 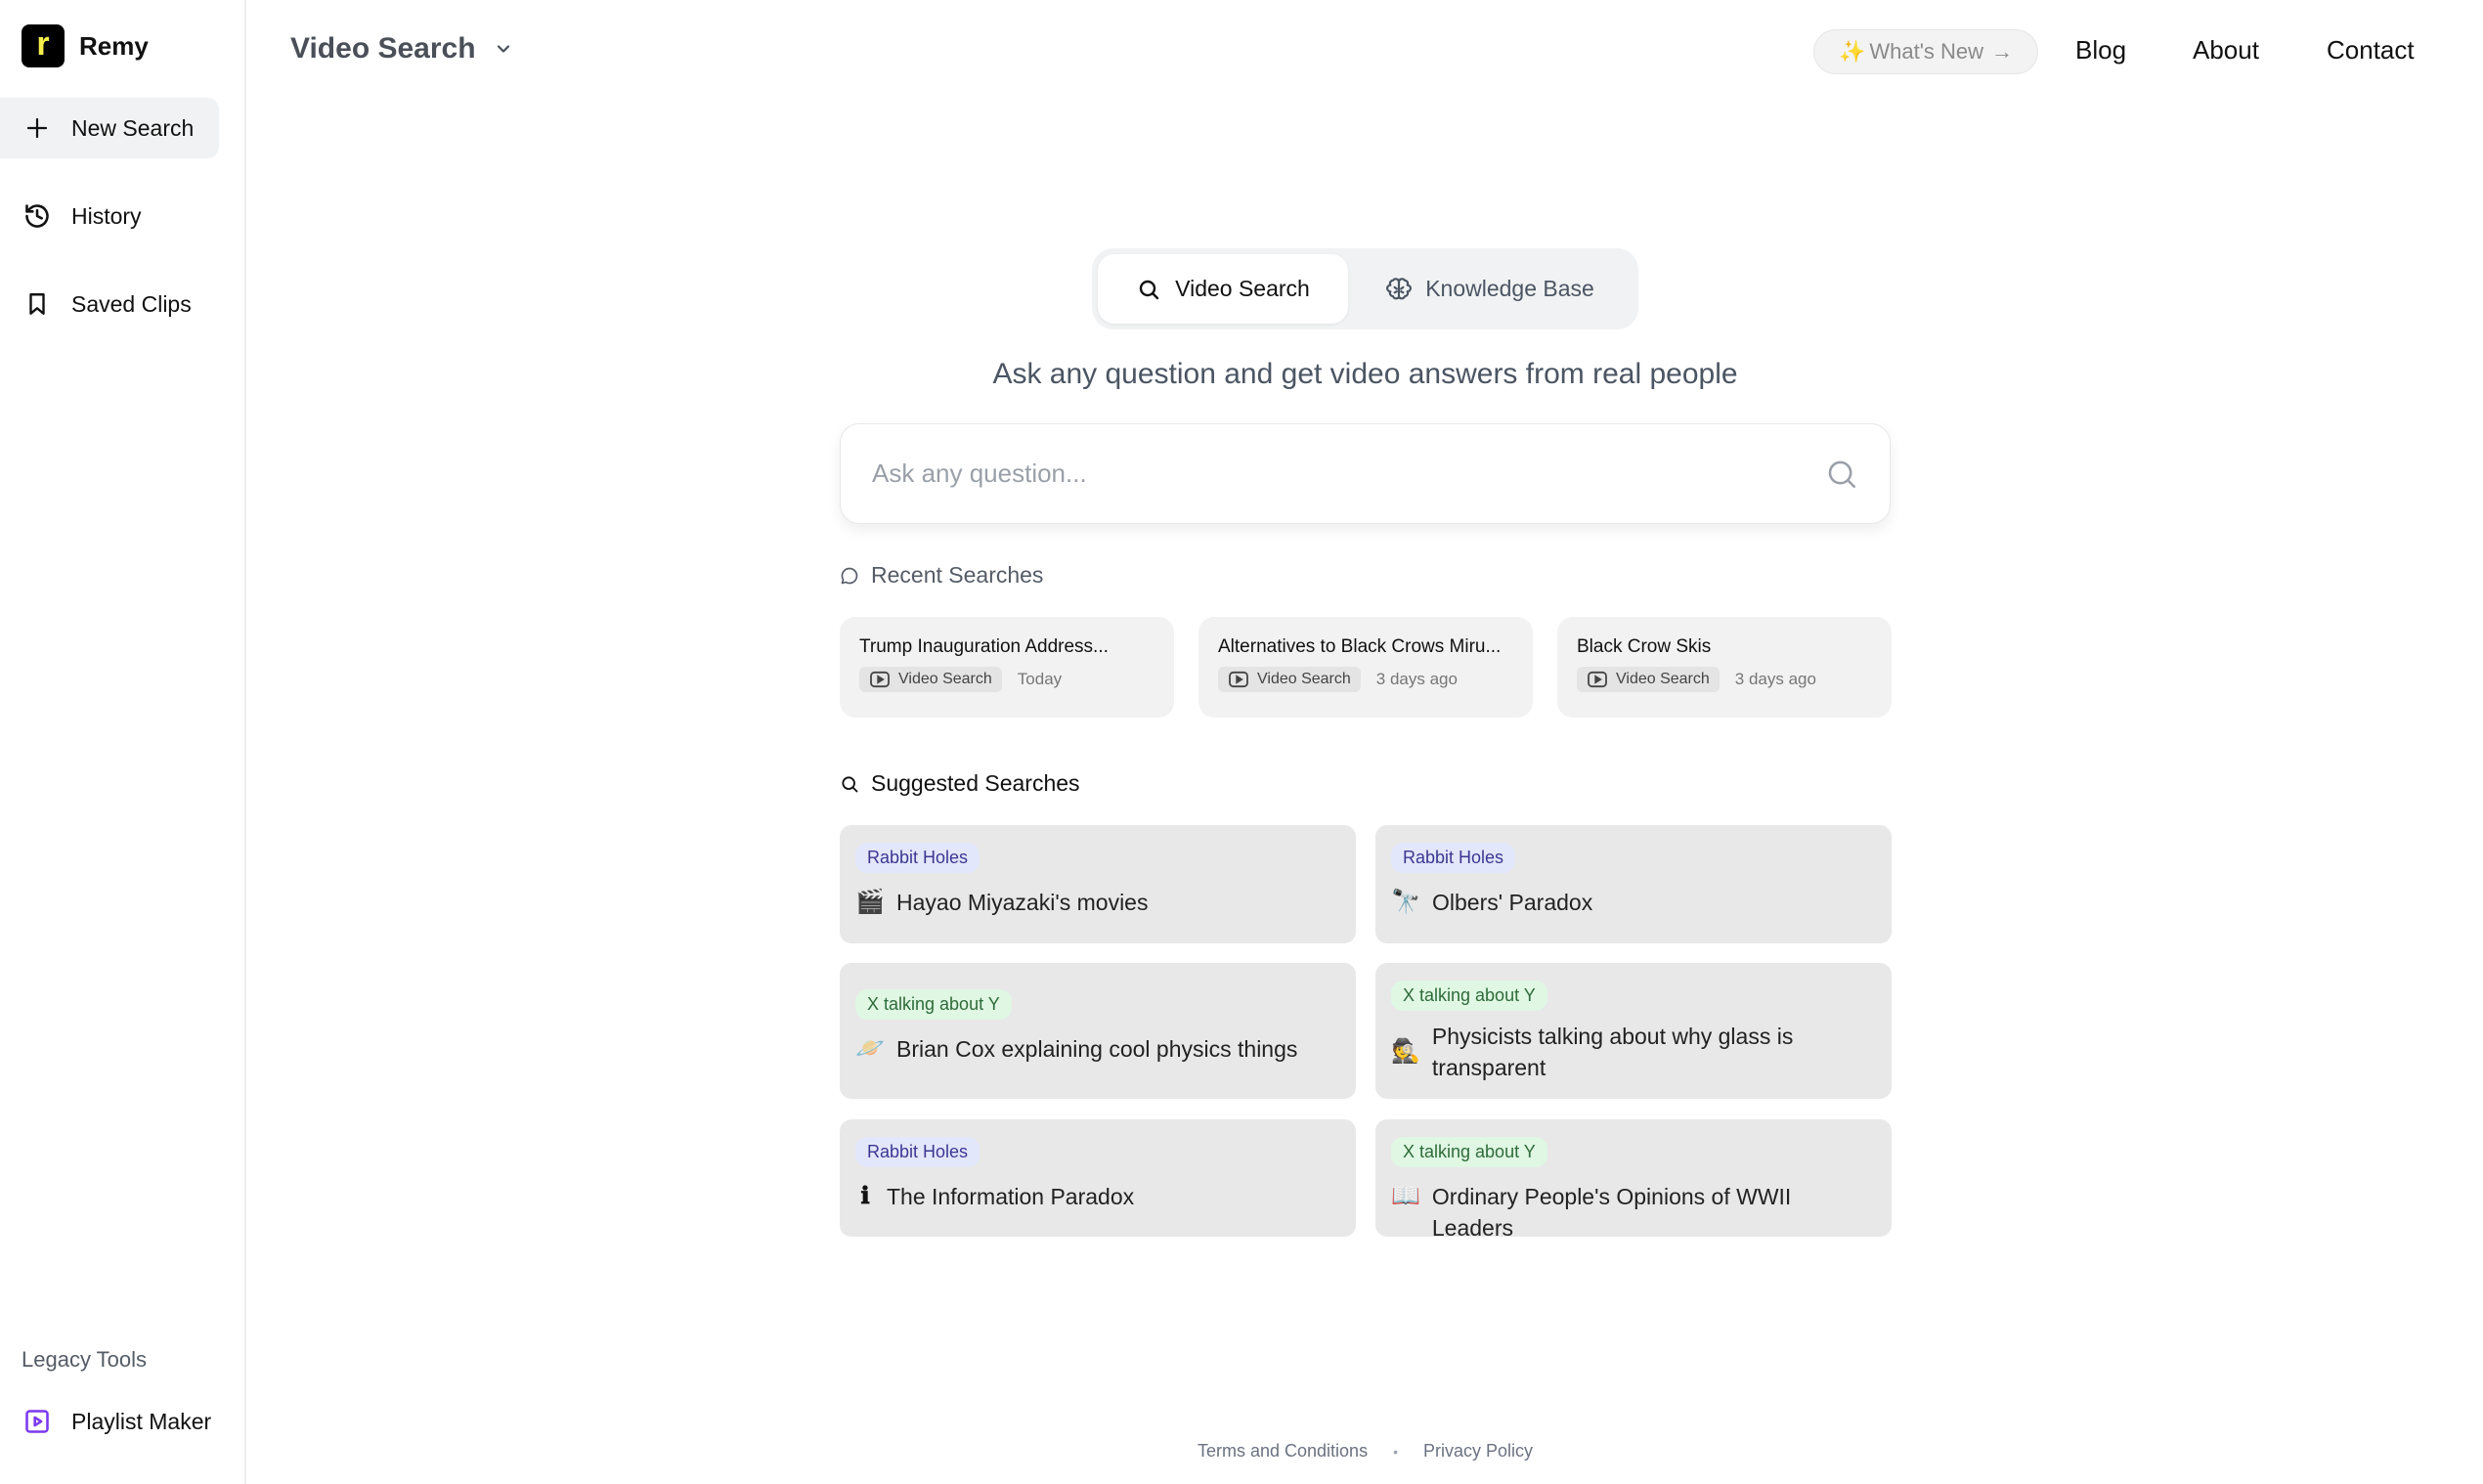 What do you see at coordinates (142, 1421) in the screenshot?
I see `sidebar-item-label: Playlist Maker` at bounding box center [142, 1421].